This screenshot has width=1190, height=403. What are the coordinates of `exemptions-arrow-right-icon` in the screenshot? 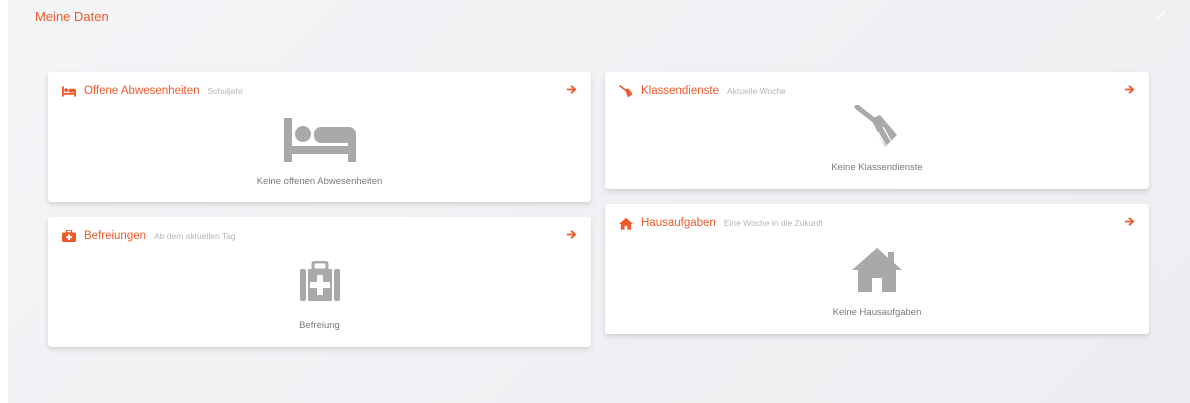 It's located at (571, 234).